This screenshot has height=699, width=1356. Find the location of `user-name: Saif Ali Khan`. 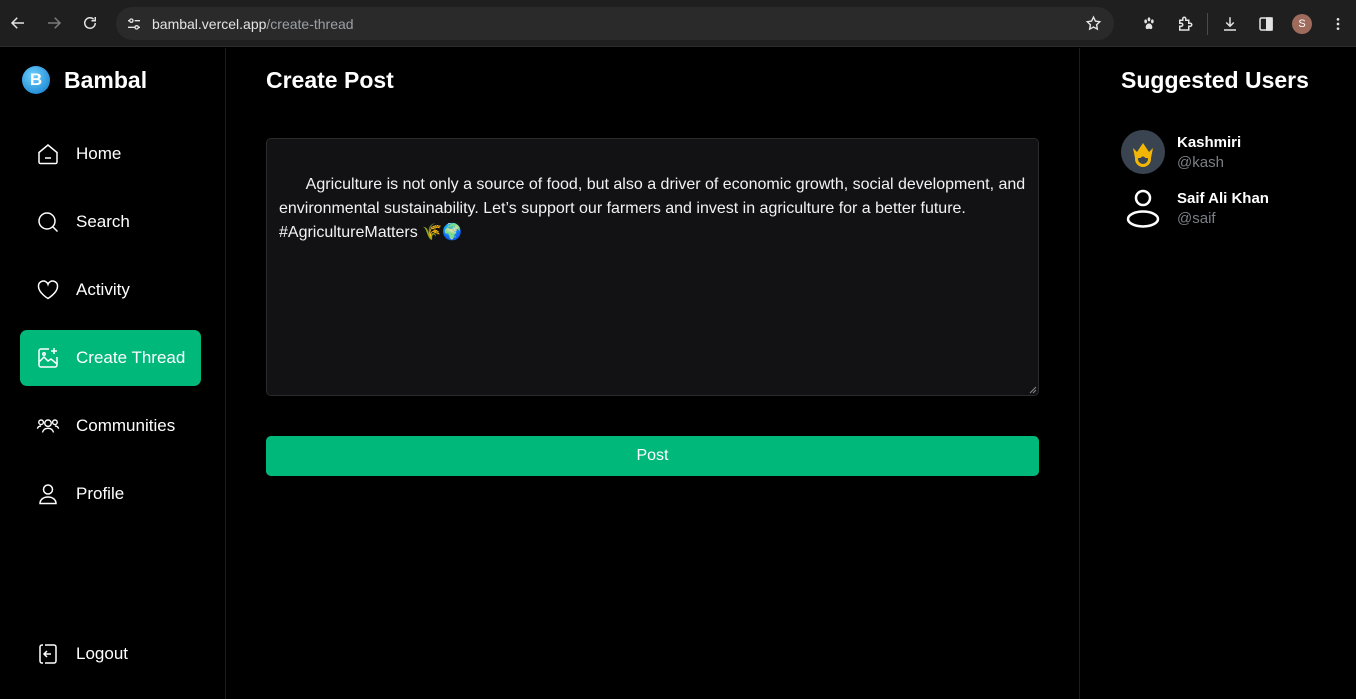

user-name: Saif Ali Khan is located at coordinates (1223, 198).